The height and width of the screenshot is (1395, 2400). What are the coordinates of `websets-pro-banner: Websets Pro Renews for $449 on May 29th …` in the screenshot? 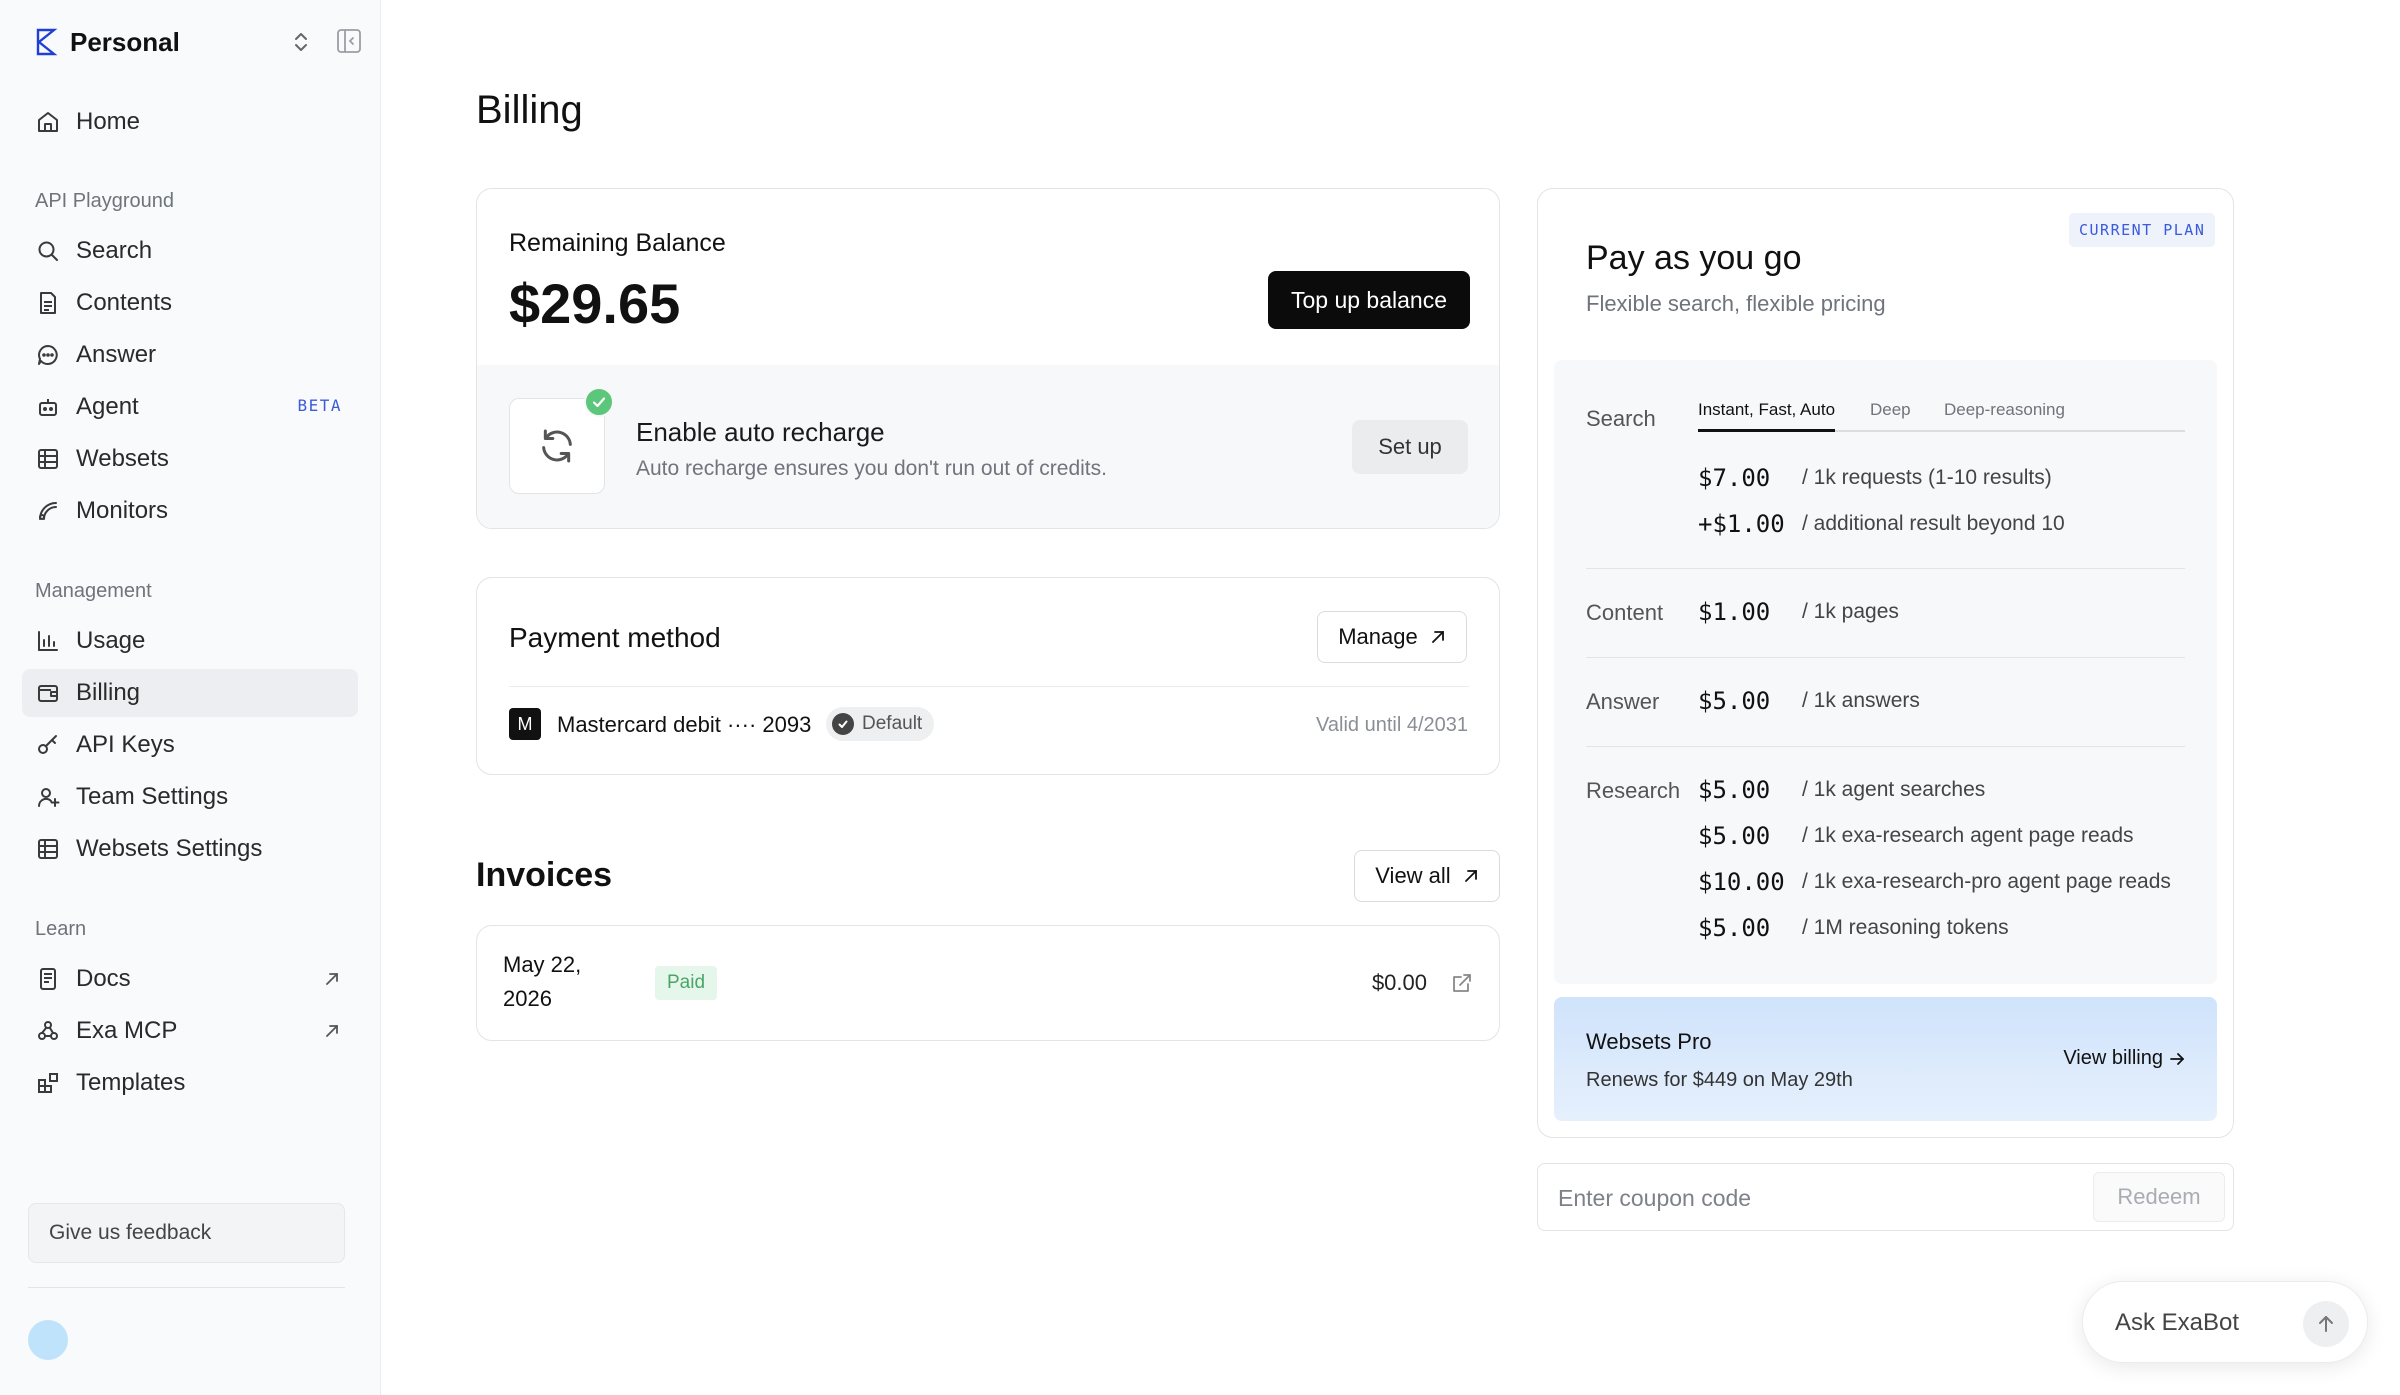 It's located at (1885, 1059).